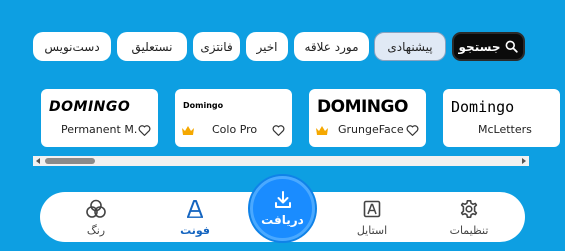 The height and width of the screenshot is (251, 565). I want to click on gear-icon, so click(469, 209).